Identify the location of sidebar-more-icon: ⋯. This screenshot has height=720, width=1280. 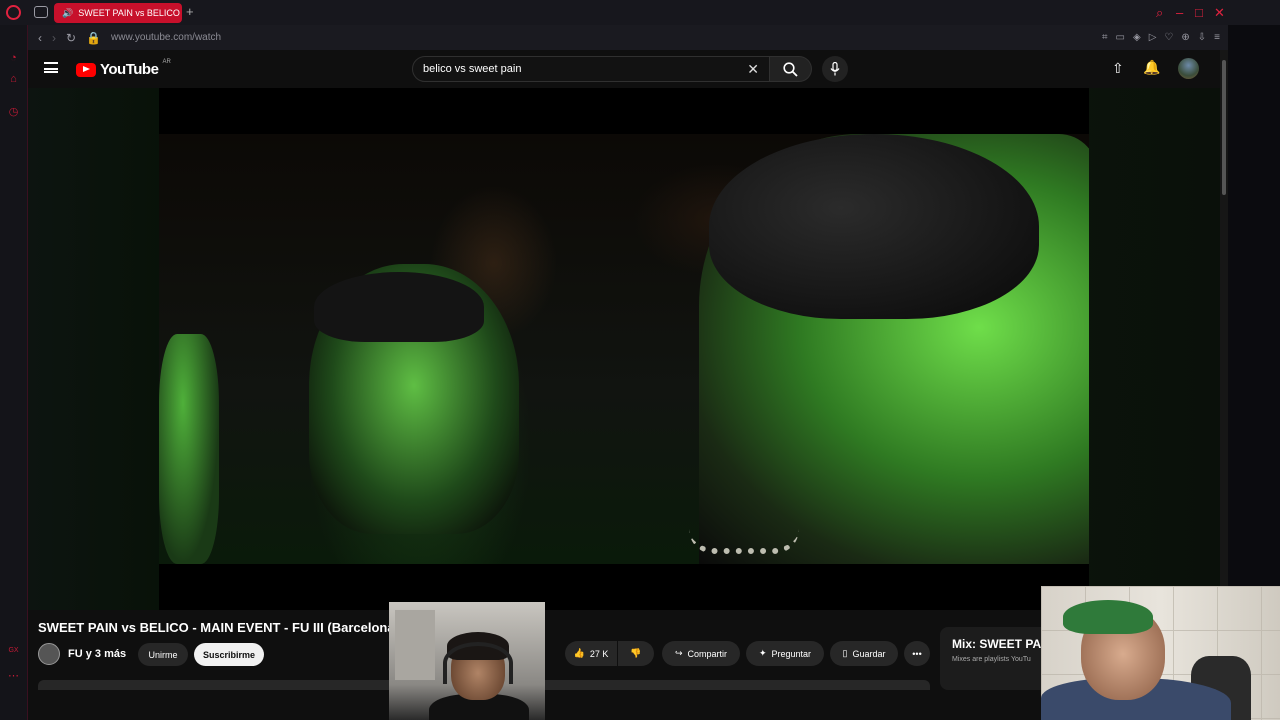
(13, 675).